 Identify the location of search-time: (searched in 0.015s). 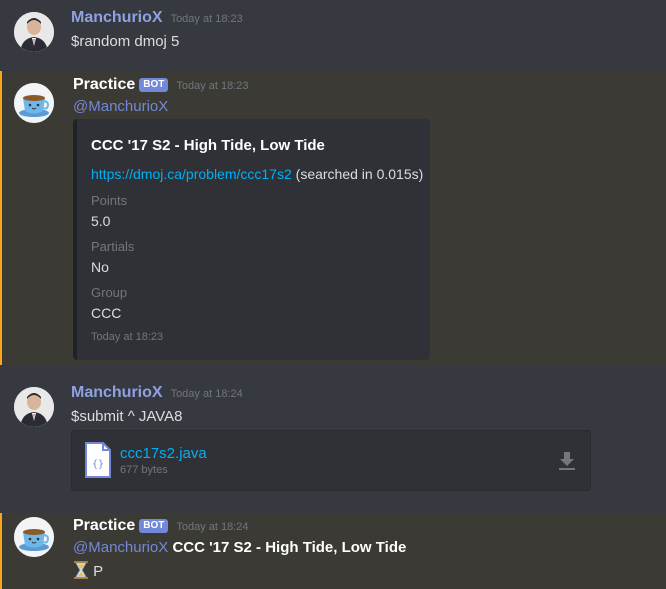
(359, 174).